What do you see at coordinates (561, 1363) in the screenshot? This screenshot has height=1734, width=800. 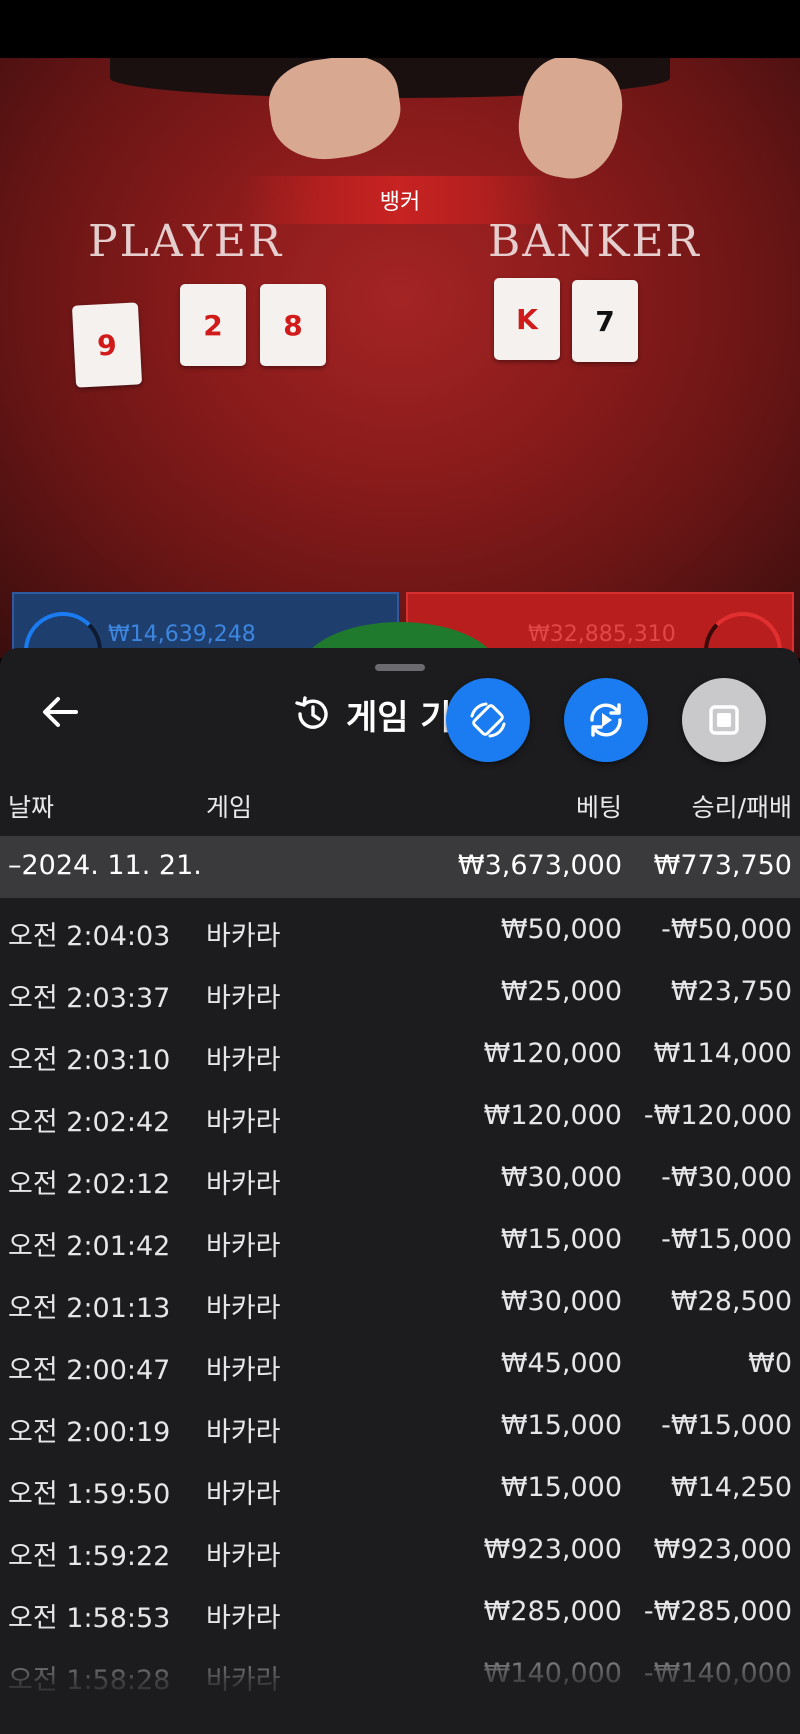 I see `row-bet: ₩45,000` at bounding box center [561, 1363].